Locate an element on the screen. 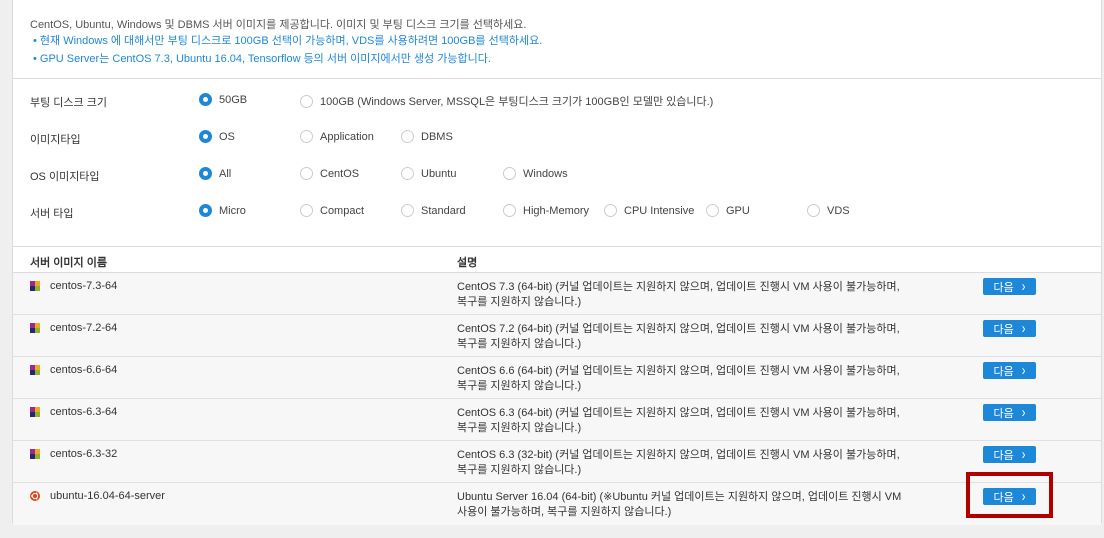  boot-disk-label: 부팅 디스크 크기 is located at coordinates (68, 103).